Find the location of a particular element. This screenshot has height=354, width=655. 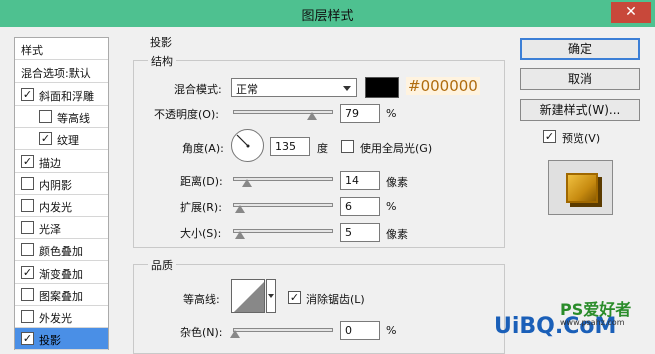

window-title: 图层样式 is located at coordinates (327, 16).